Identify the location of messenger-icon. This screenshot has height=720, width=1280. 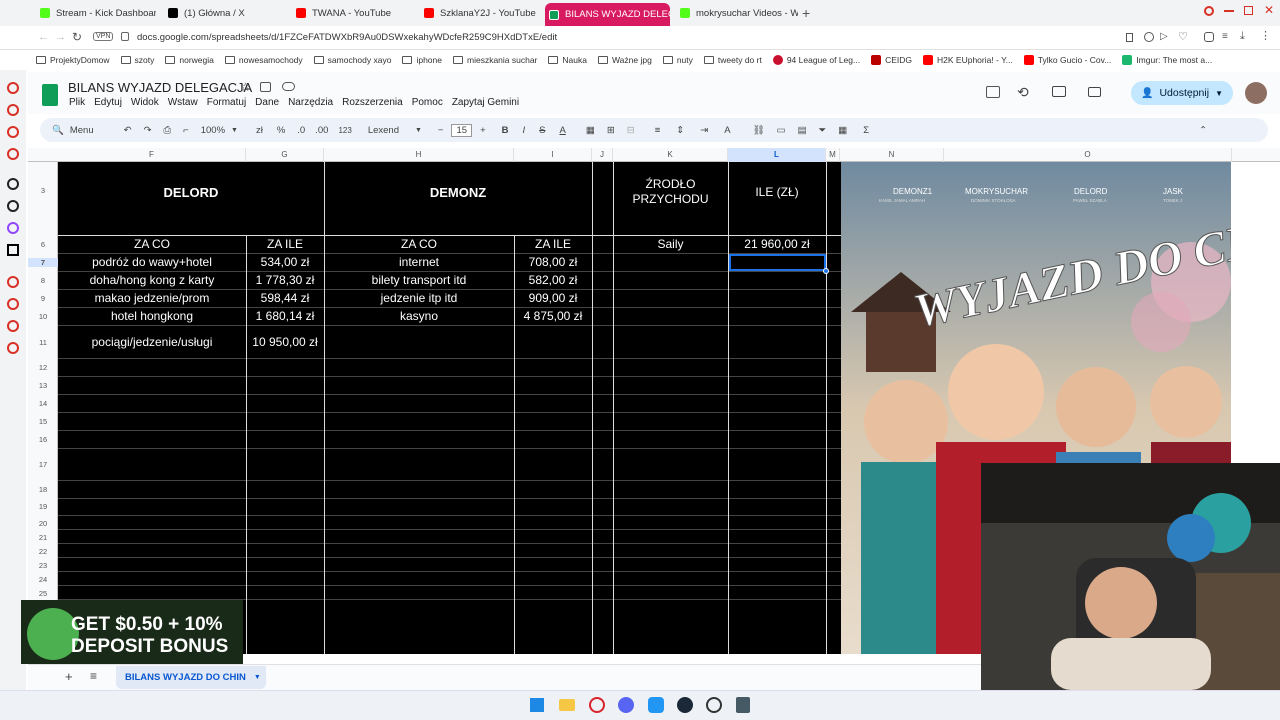
(656, 705).